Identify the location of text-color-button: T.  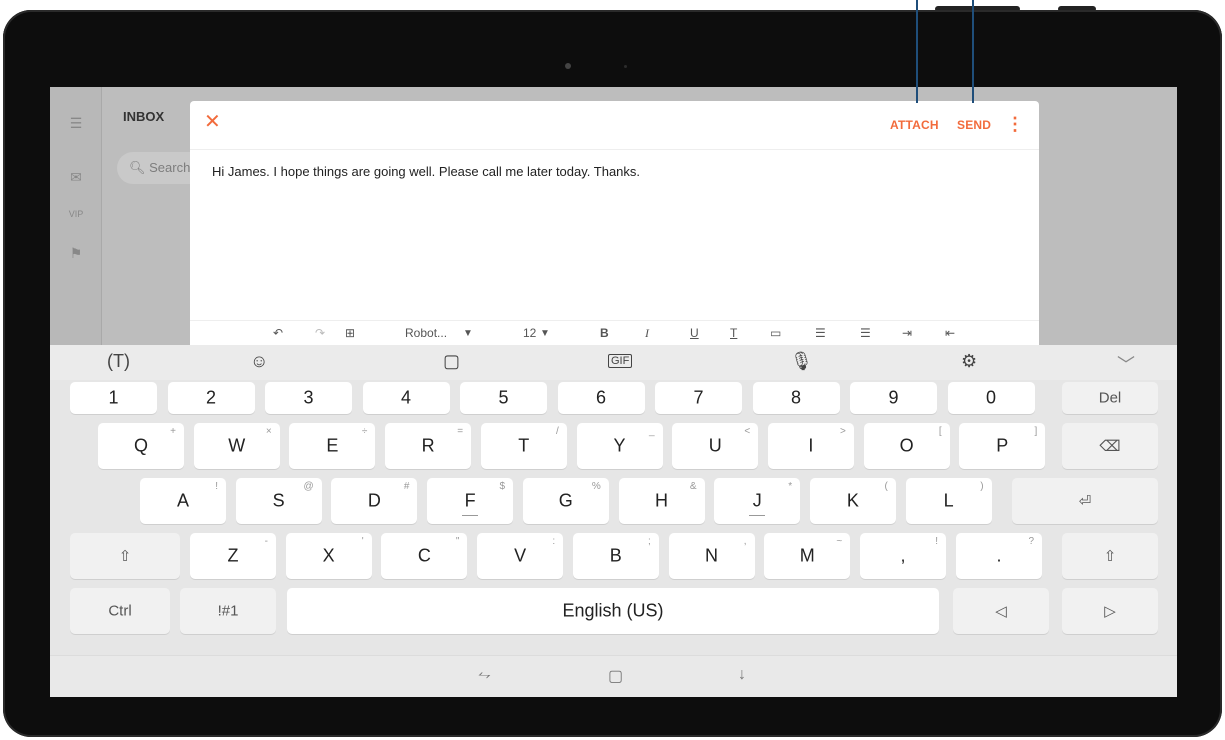
(733, 333).